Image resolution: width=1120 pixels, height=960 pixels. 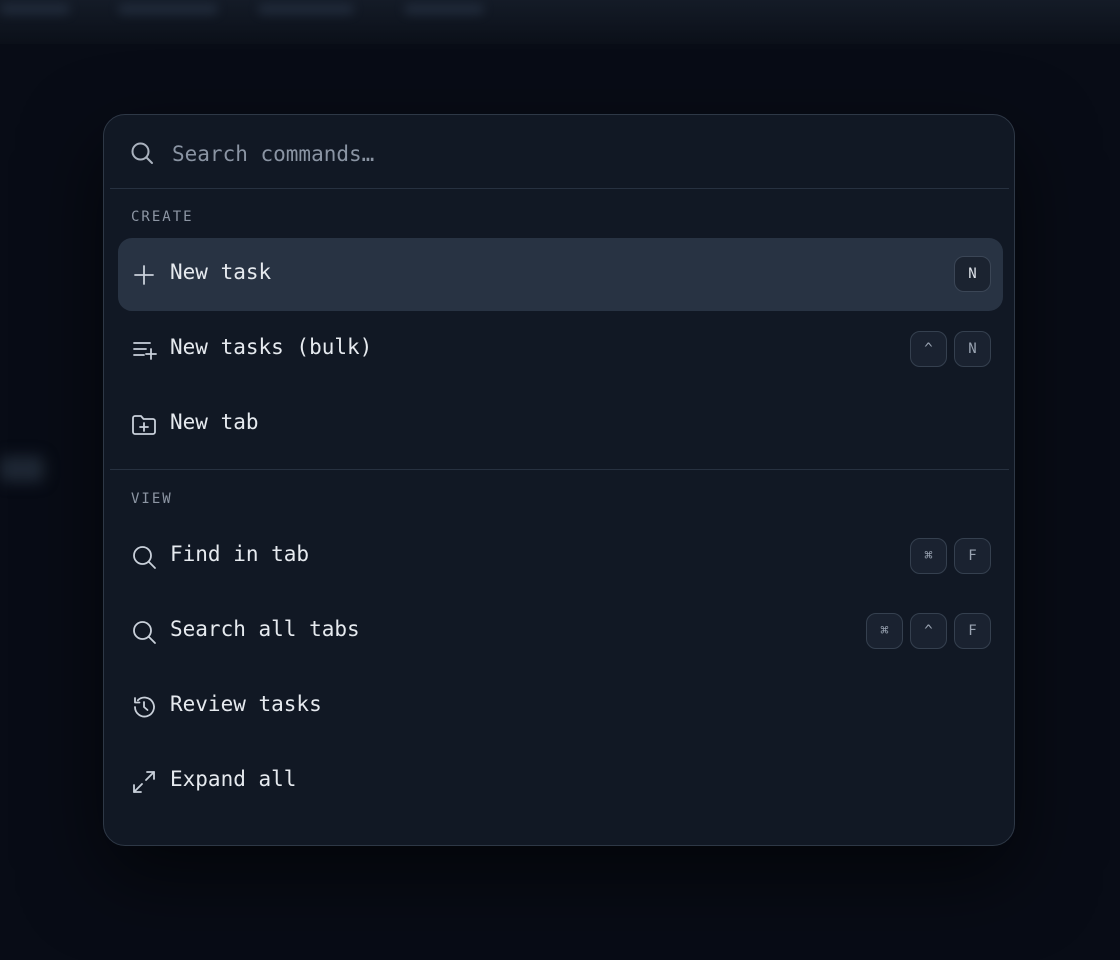 I want to click on command-expand-all: Expand all, so click(x=560, y=781).